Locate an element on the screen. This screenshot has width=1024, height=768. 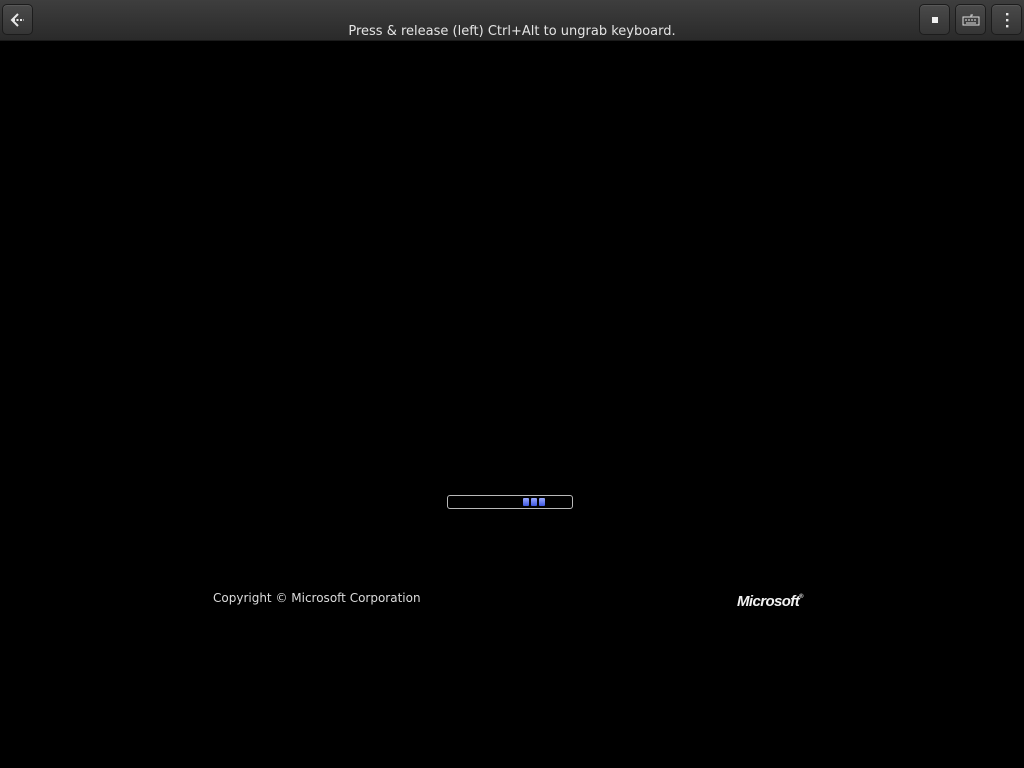
keyboard-button is located at coordinates (970, 19).